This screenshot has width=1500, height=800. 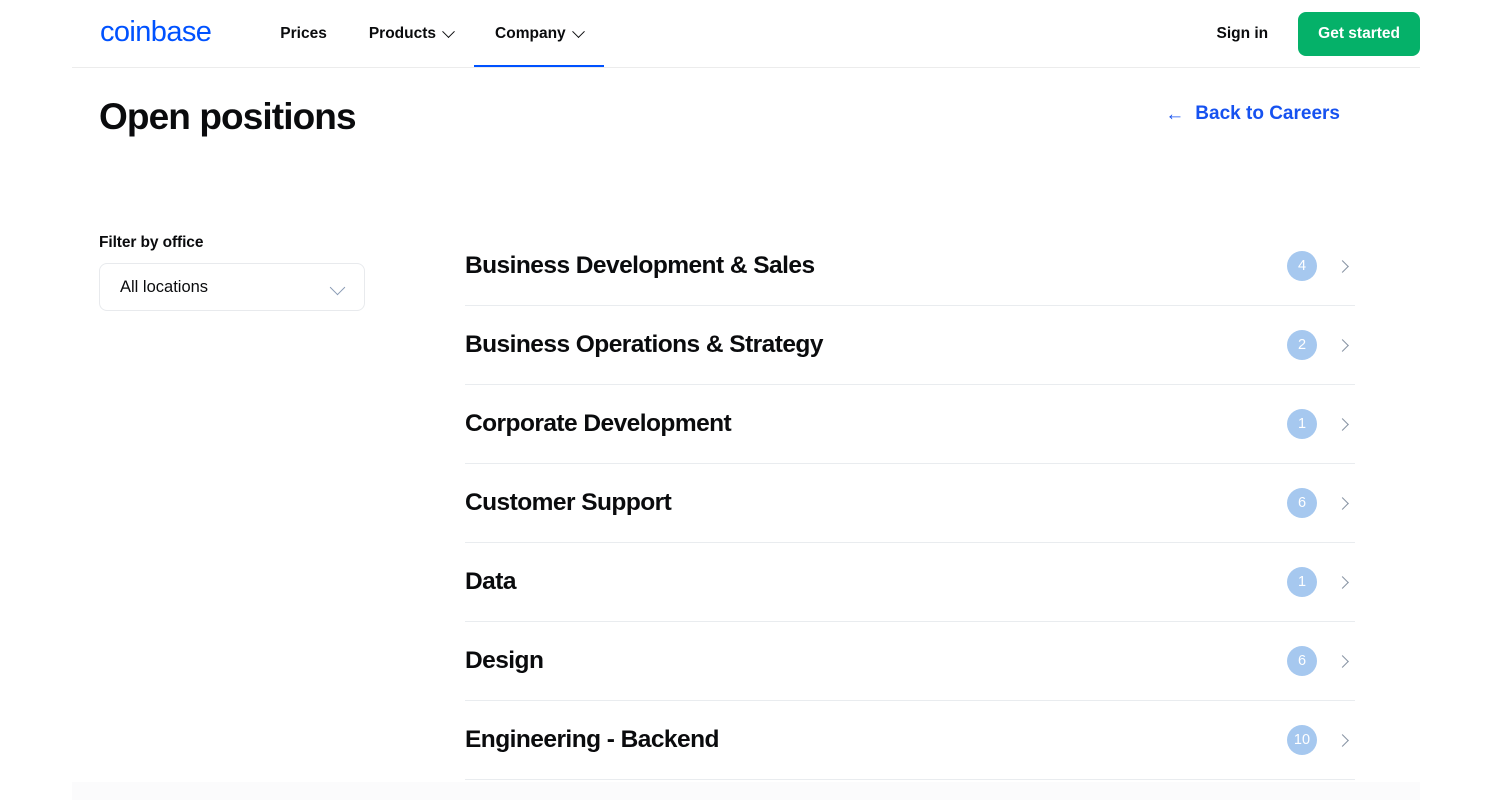 What do you see at coordinates (1175, 114) in the screenshot?
I see `arrow-left-icon: ←` at bounding box center [1175, 114].